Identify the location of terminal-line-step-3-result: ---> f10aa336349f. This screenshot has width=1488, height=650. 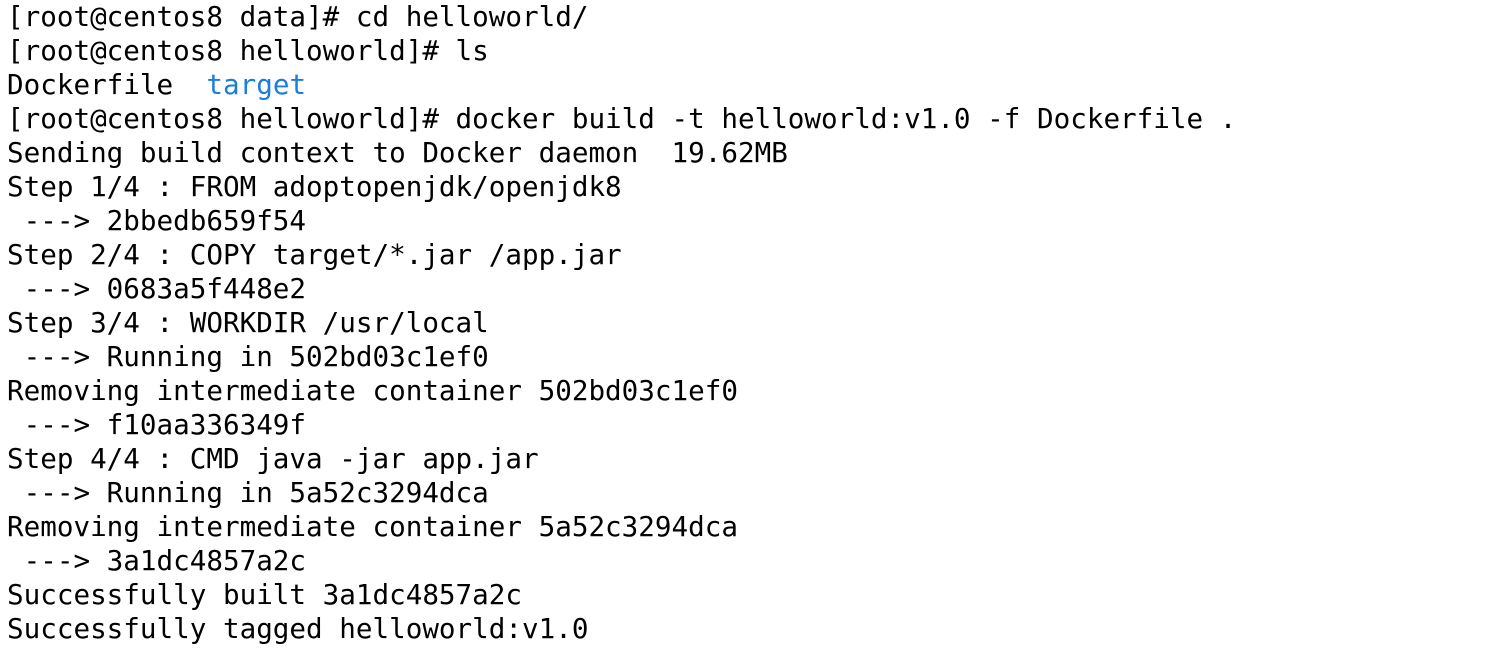
(157, 424).